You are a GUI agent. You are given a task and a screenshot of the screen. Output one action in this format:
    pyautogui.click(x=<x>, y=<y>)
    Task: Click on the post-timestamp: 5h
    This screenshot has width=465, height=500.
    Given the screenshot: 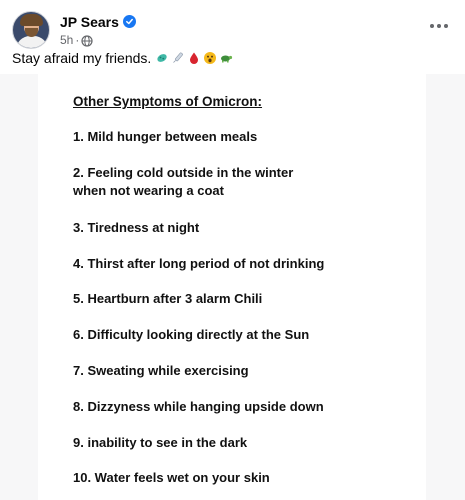 What is the action you would take?
    pyautogui.click(x=66, y=40)
    